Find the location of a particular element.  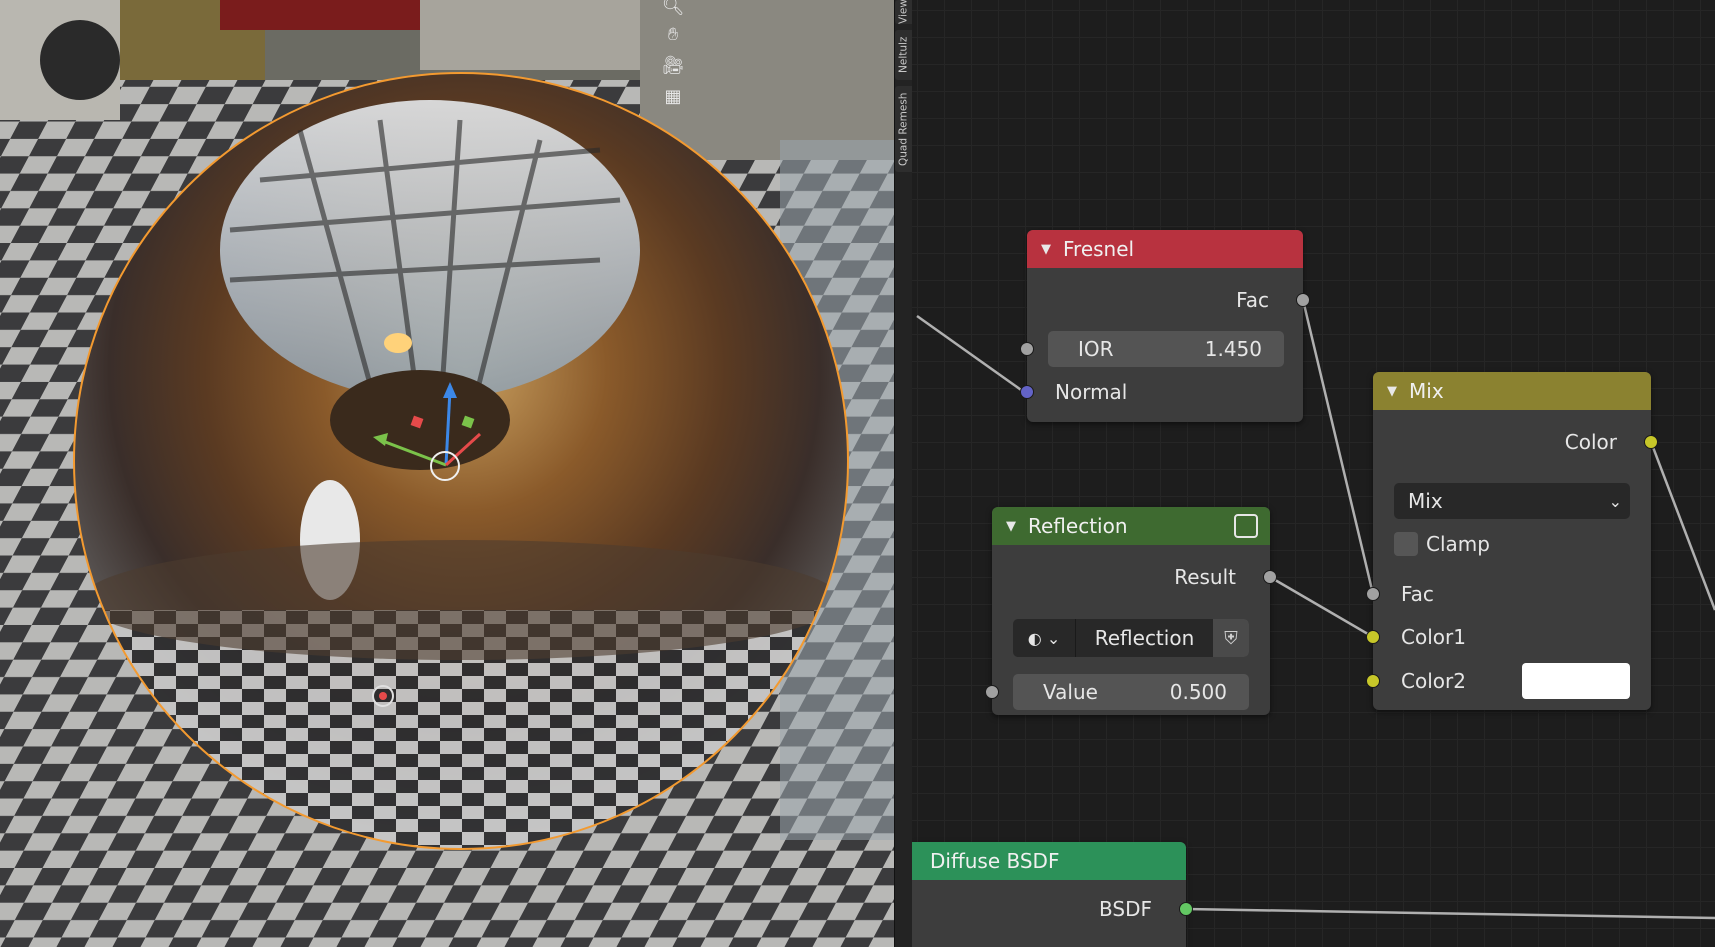

tab-quad-remesh: Quad Remesh is located at coordinates (903, 129).